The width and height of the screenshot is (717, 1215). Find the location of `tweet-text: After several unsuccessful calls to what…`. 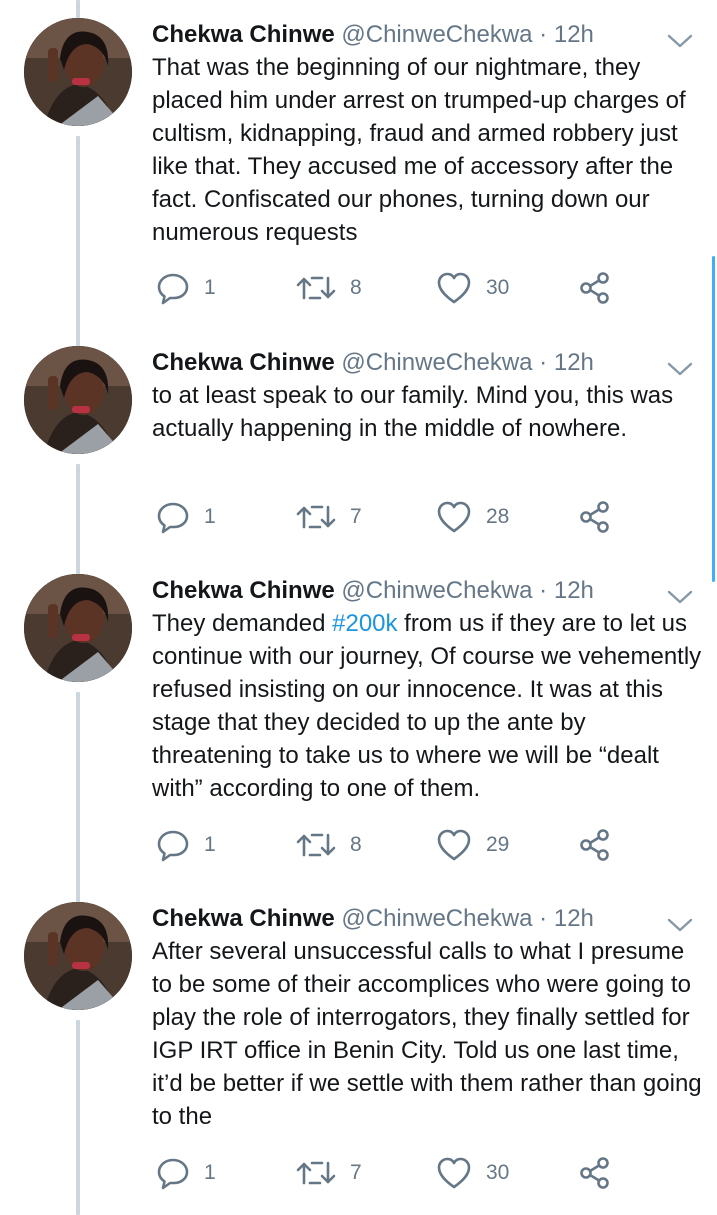

tweet-text: After several unsuccessful calls to what… is located at coordinates (430, 1034).